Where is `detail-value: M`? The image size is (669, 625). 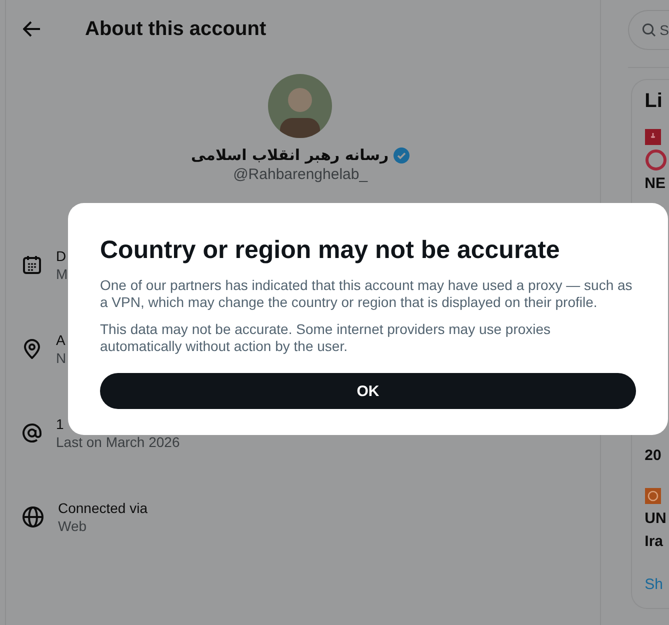
detail-value: M is located at coordinates (62, 274).